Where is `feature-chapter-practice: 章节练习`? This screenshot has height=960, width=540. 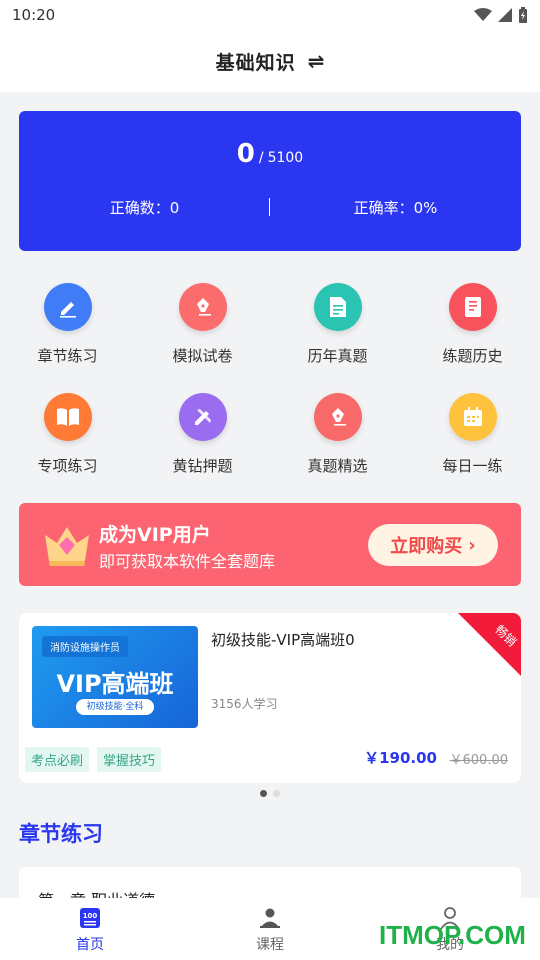
feature-chapter-practice: 章节练习 is located at coordinates (67, 324).